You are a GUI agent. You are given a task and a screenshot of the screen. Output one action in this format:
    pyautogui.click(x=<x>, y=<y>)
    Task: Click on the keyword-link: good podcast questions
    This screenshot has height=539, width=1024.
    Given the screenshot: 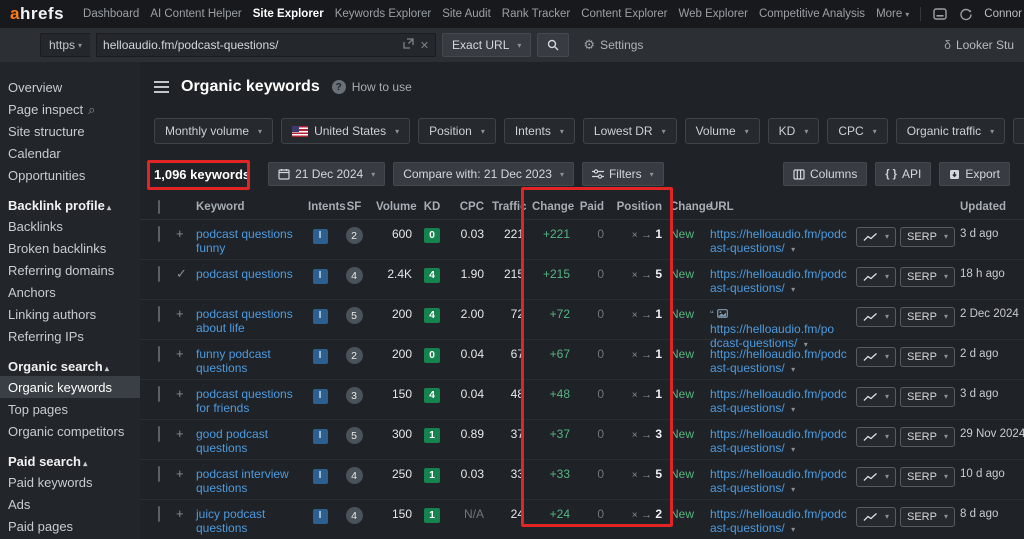 What is the action you would take?
    pyautogui.click(x=232, y=441)
    